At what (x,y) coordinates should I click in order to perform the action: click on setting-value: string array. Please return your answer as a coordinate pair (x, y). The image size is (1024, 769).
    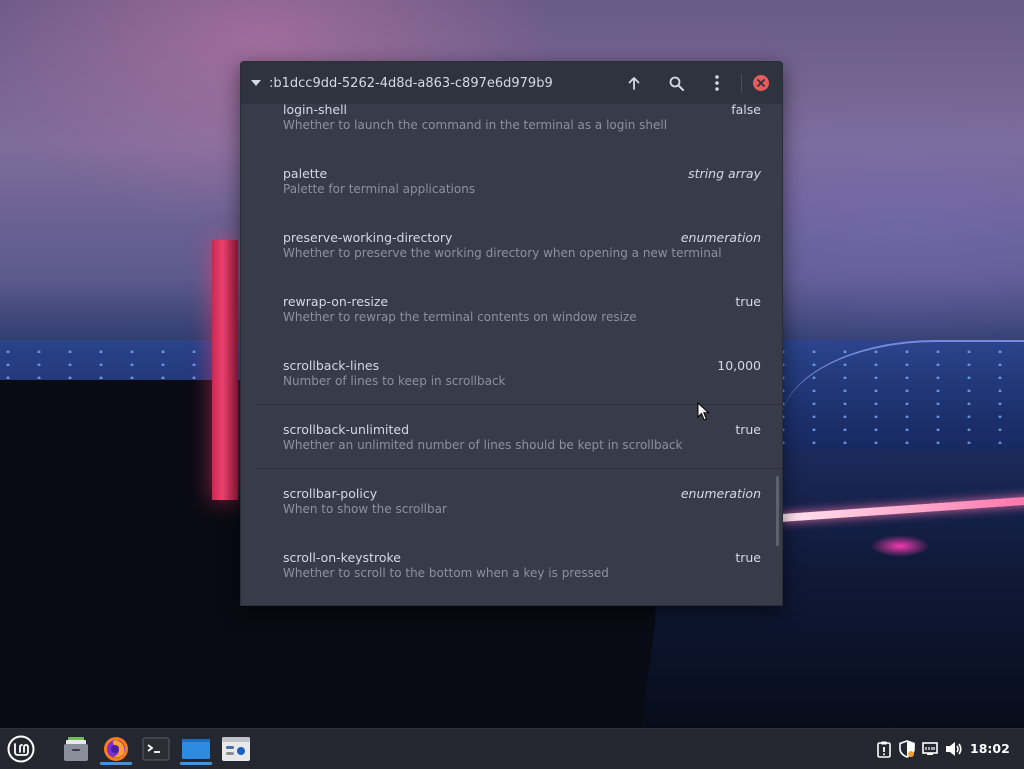
    Looking at the image, I should click on (724, 173).